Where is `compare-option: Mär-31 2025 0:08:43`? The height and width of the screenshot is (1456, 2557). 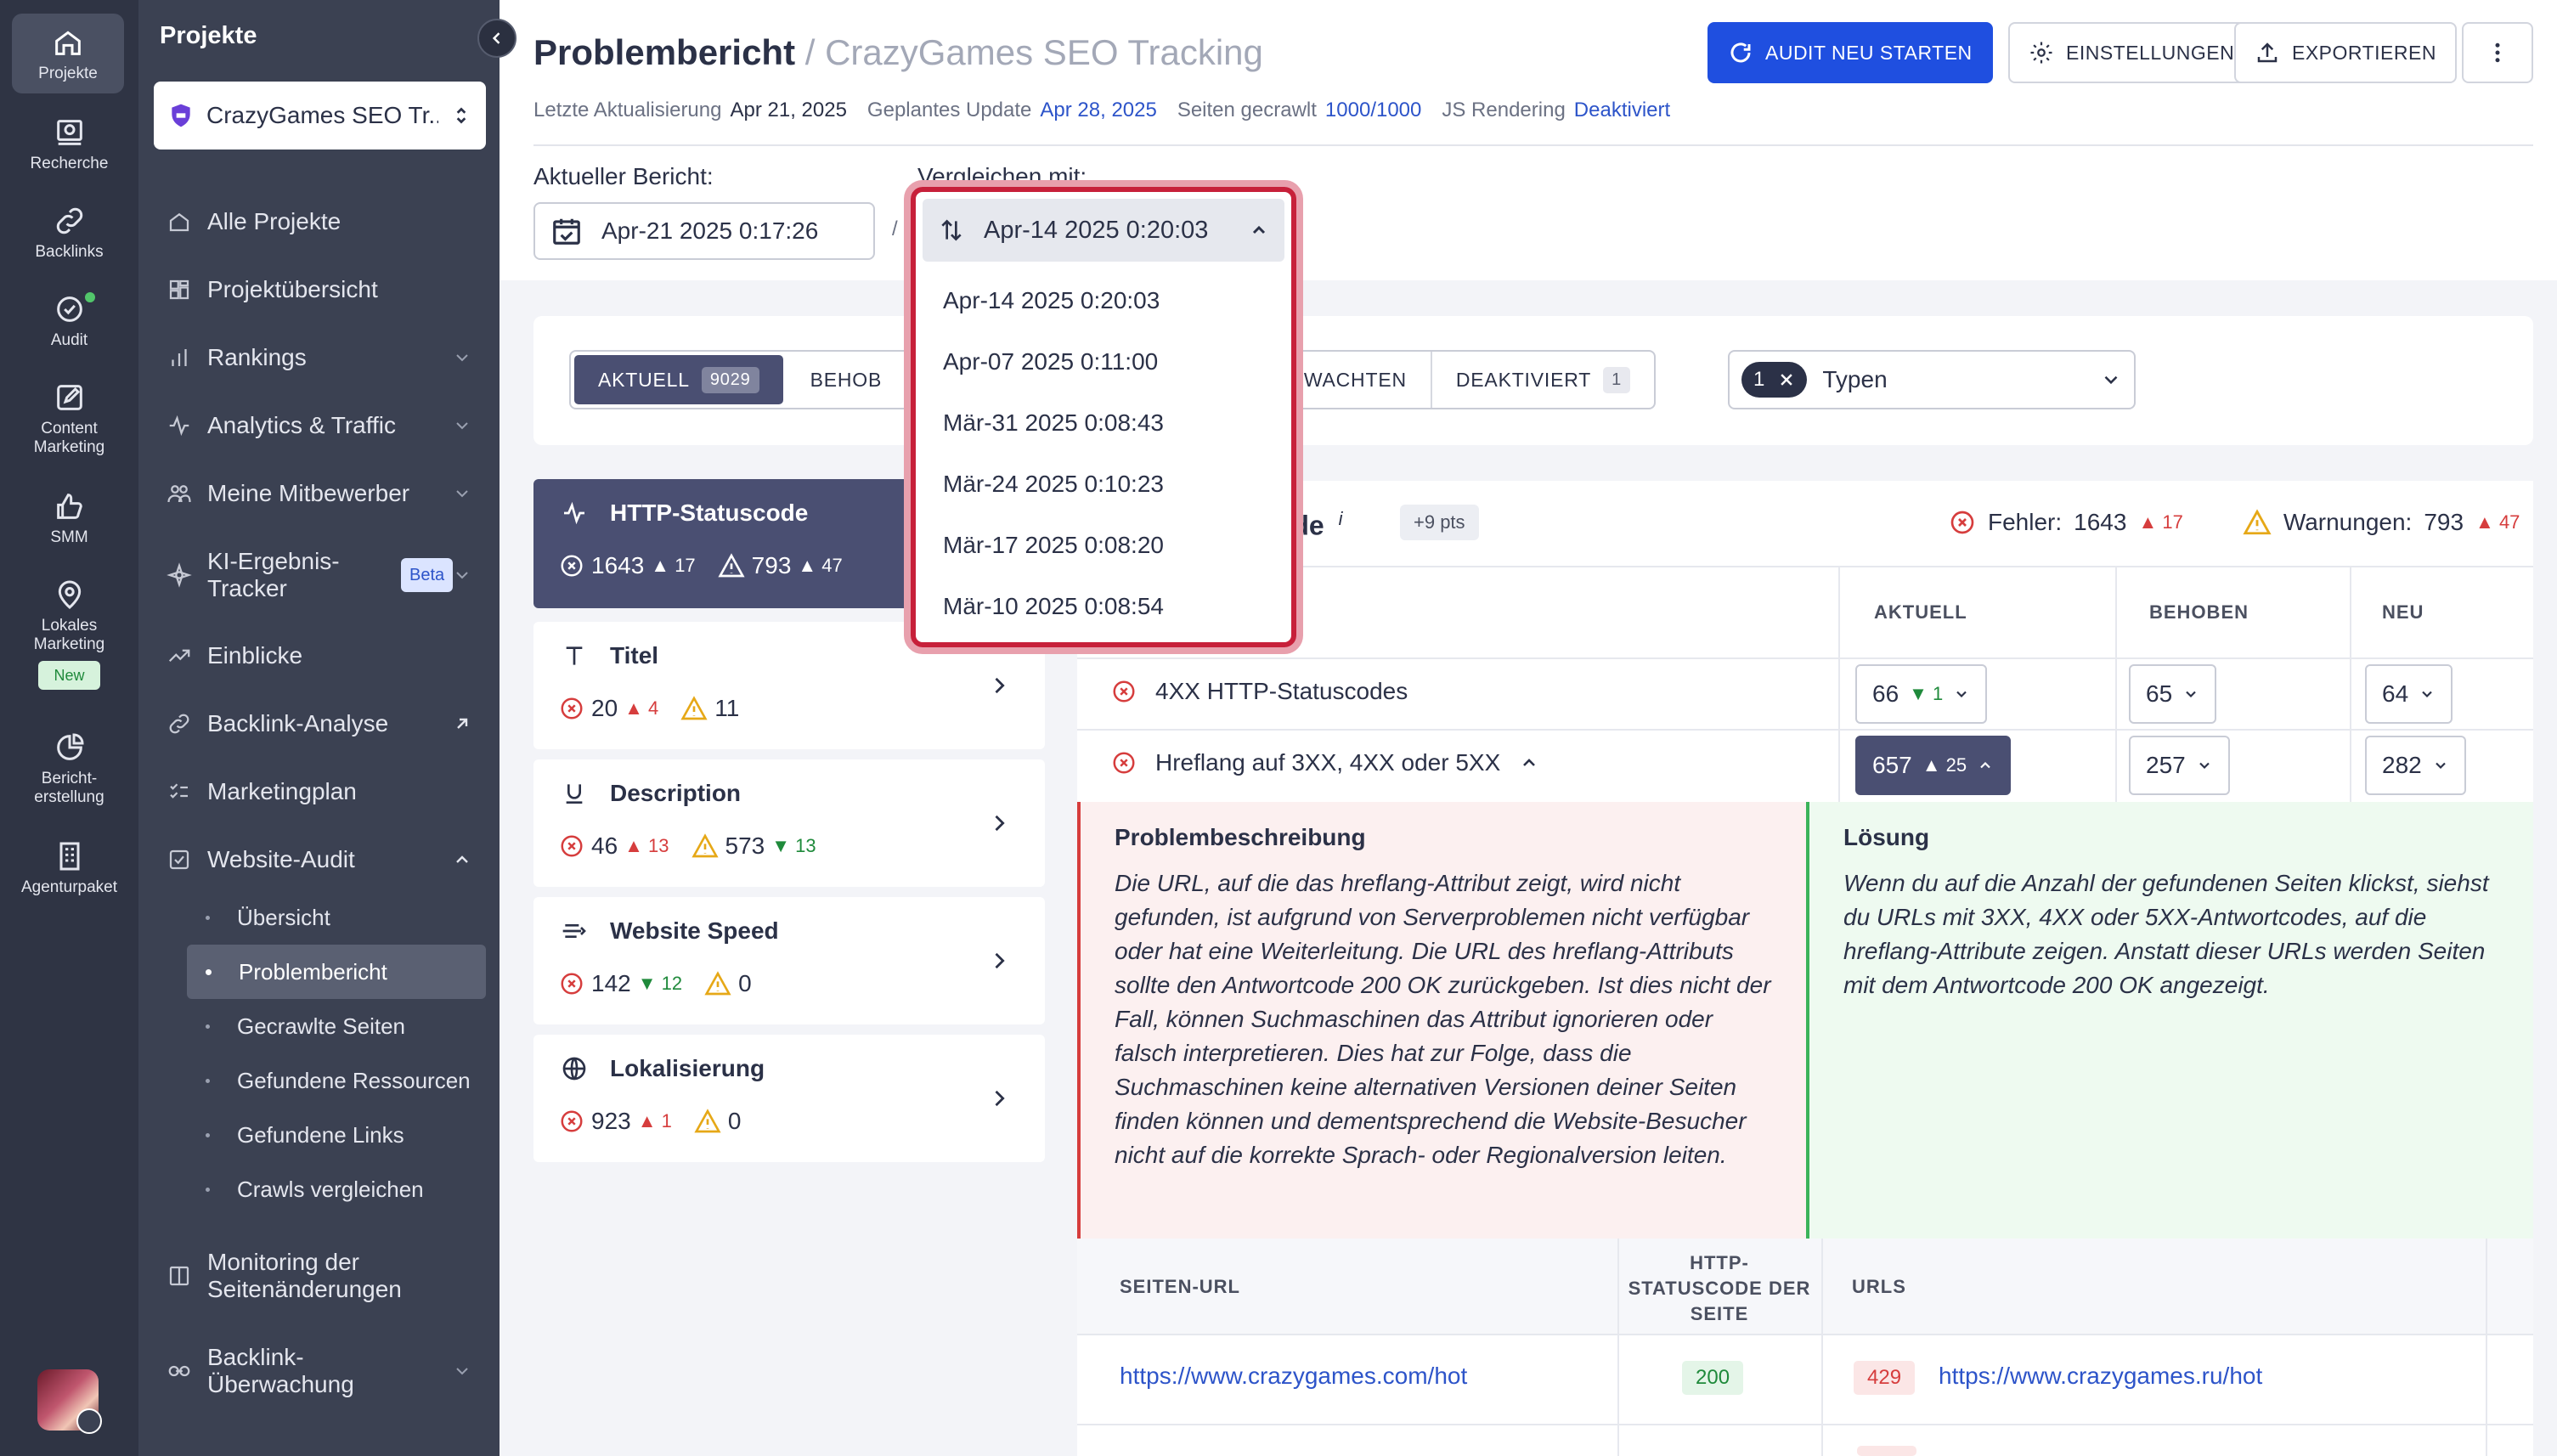
compare-option: Mär-31 2025 0:08:43 is located at coordinates (1053, 423).